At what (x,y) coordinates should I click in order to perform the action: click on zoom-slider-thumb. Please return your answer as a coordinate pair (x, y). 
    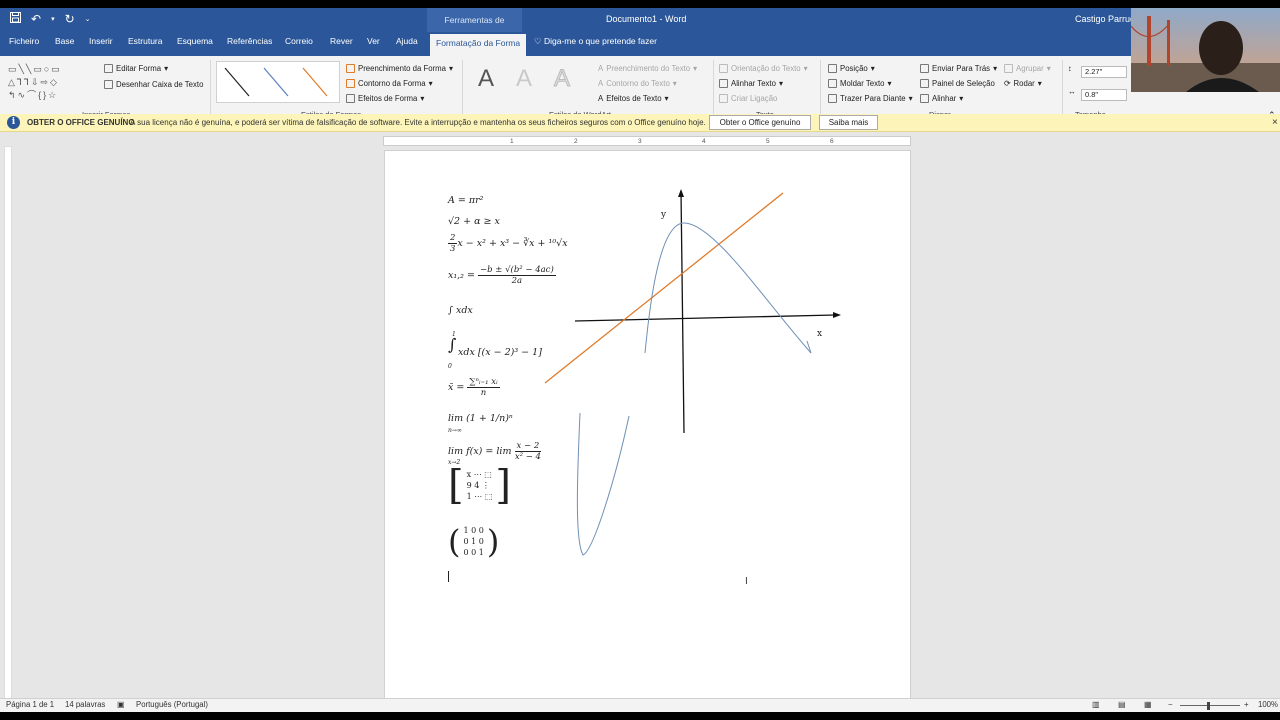
    Looking at the image, I should click on (1208, 706).